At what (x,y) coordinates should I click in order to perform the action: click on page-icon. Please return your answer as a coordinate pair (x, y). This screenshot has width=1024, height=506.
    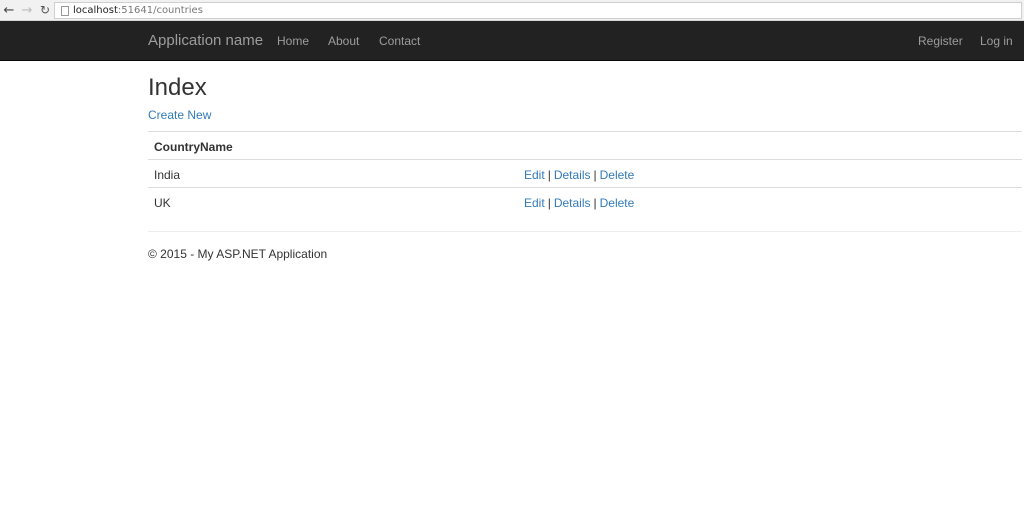
    Looking at the image, I should click on (65, 10).